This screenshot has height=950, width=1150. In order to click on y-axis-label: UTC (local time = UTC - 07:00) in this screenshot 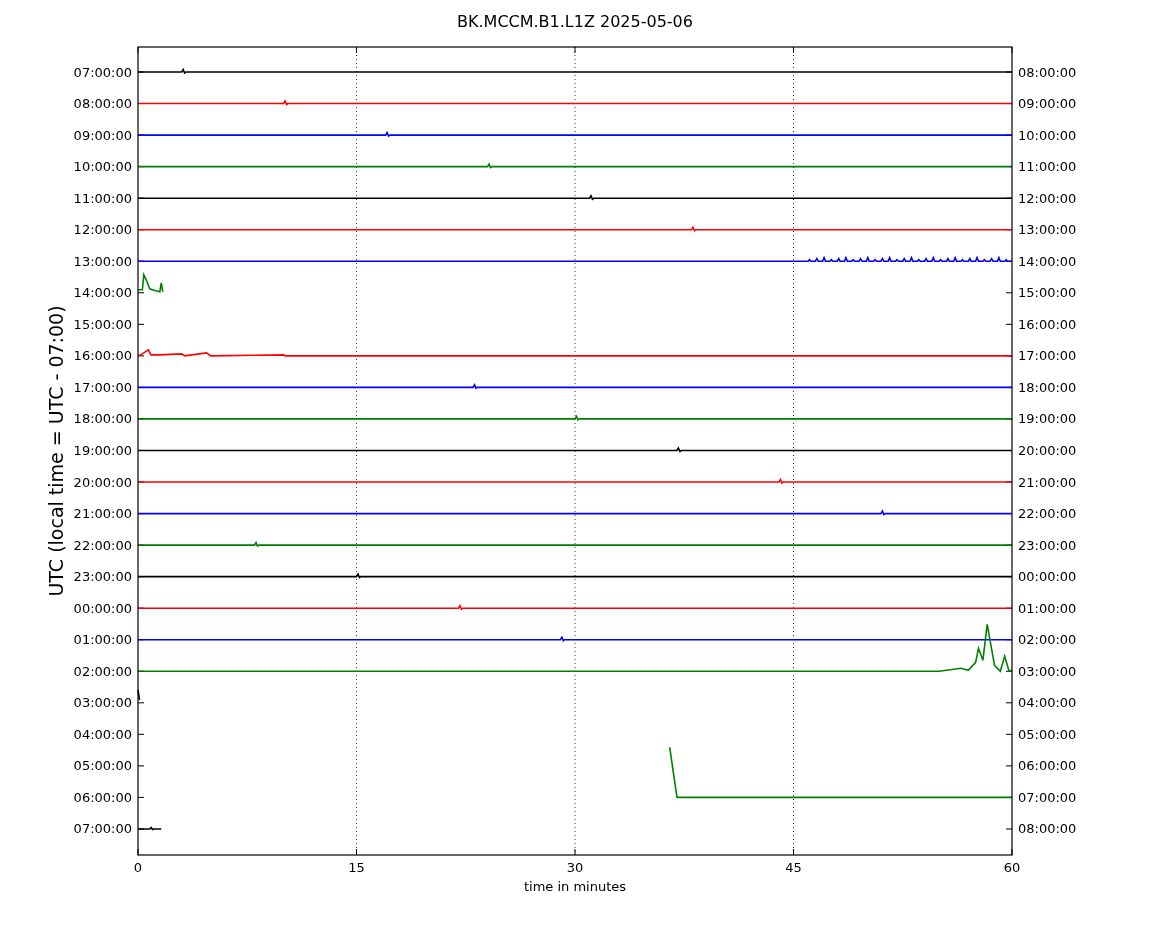, I will do `click(56, 451)`.